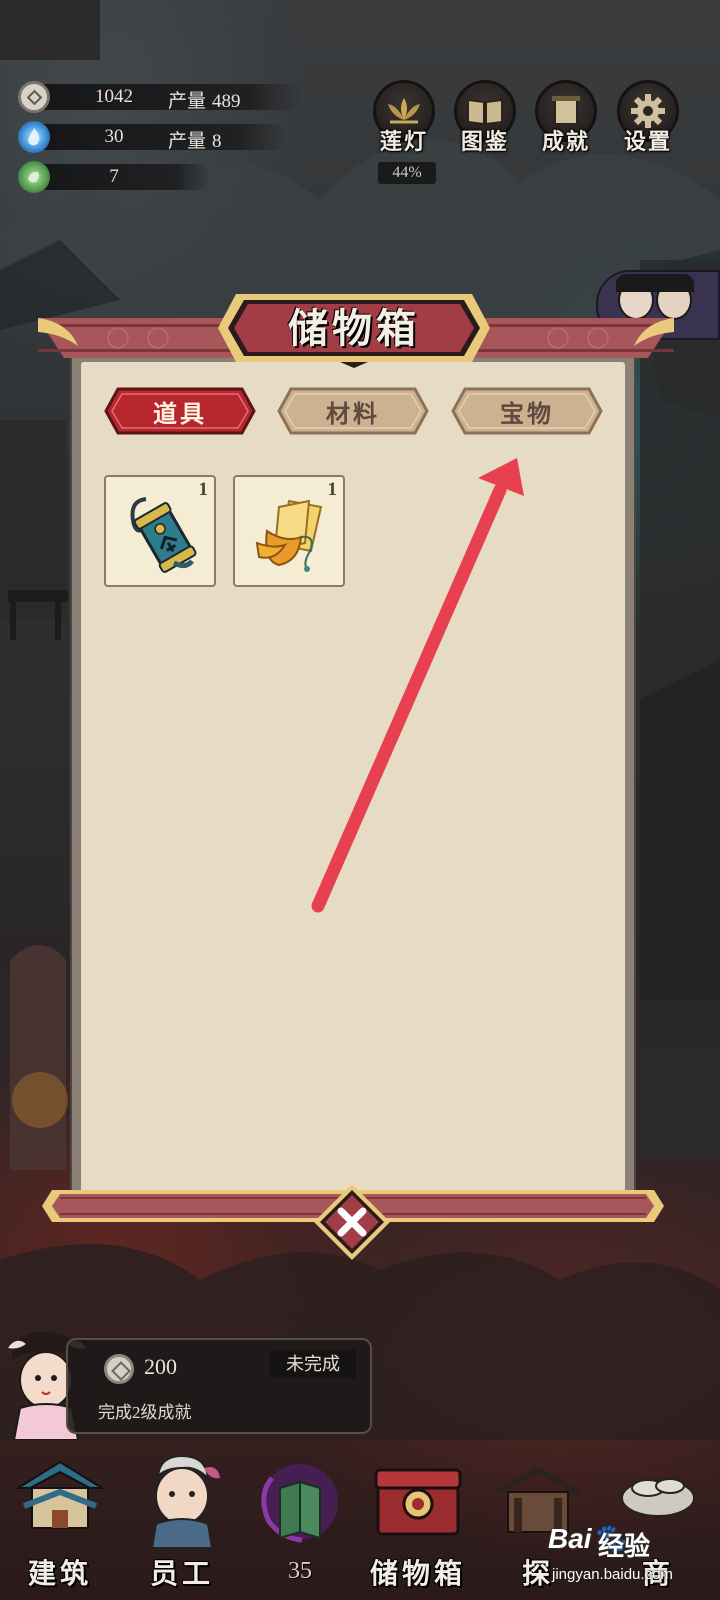  I want to click on achievements-button: 成就, so click(566, 118).